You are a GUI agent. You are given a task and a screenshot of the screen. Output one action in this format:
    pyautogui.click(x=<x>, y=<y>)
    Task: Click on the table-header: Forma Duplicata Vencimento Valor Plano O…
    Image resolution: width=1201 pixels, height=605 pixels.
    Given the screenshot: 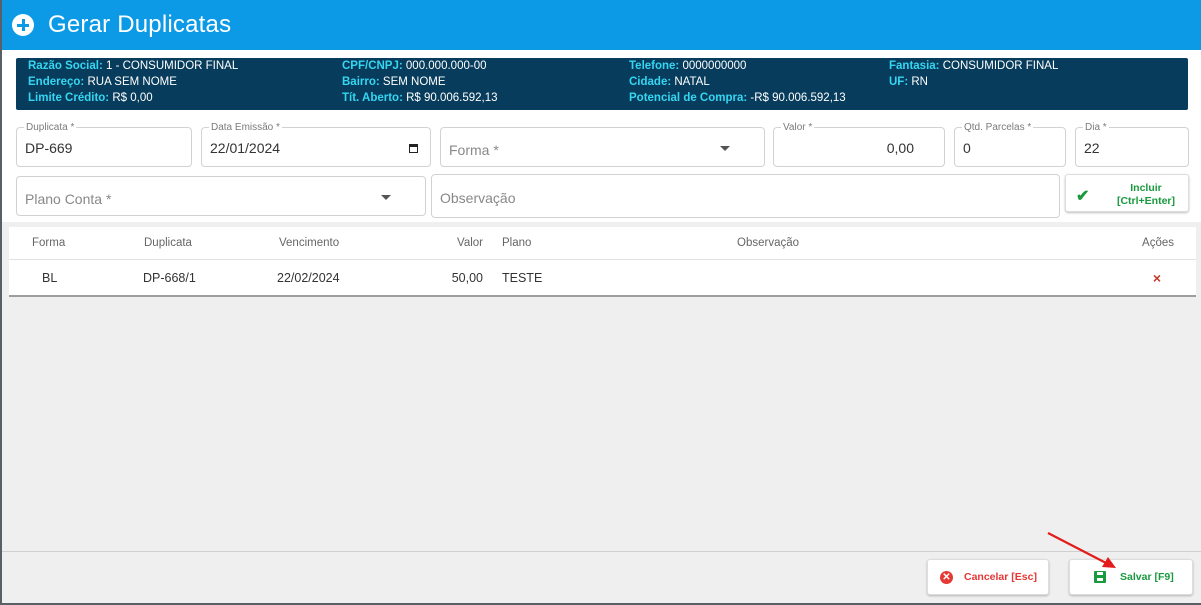 What is the action you would take?
    pyautogui.click(x=602, y=243)
    